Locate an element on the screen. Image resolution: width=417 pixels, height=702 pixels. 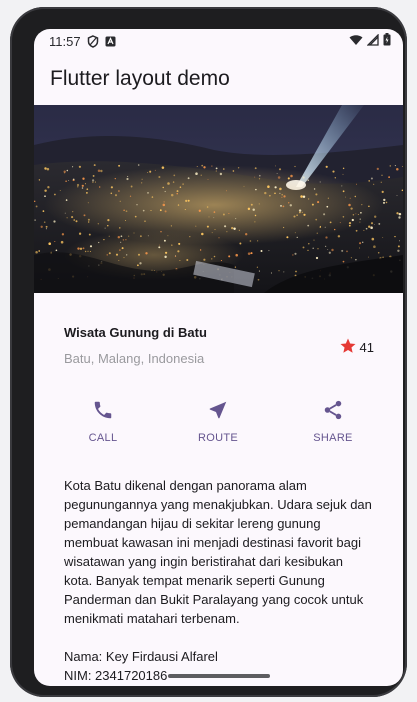
call-label: CALL is located at coordinates (103, 438).